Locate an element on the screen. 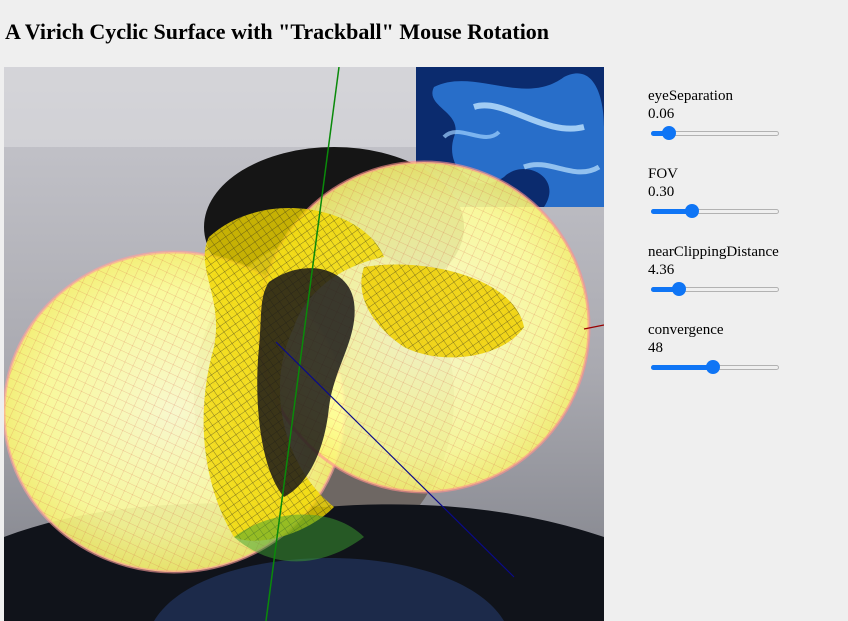  eye-separation-value: 0.06 is located at coordinates (661, 114).